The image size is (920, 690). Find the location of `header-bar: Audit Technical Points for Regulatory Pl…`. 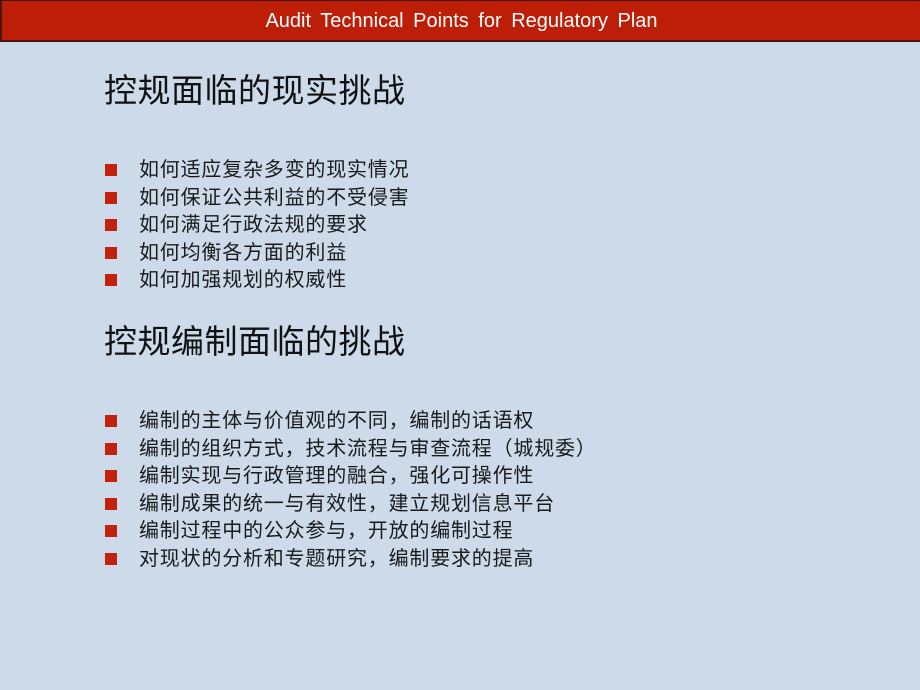

header-bar: Audit Technical Points for Regulatory Pl… is located at coordinates (460, 21).